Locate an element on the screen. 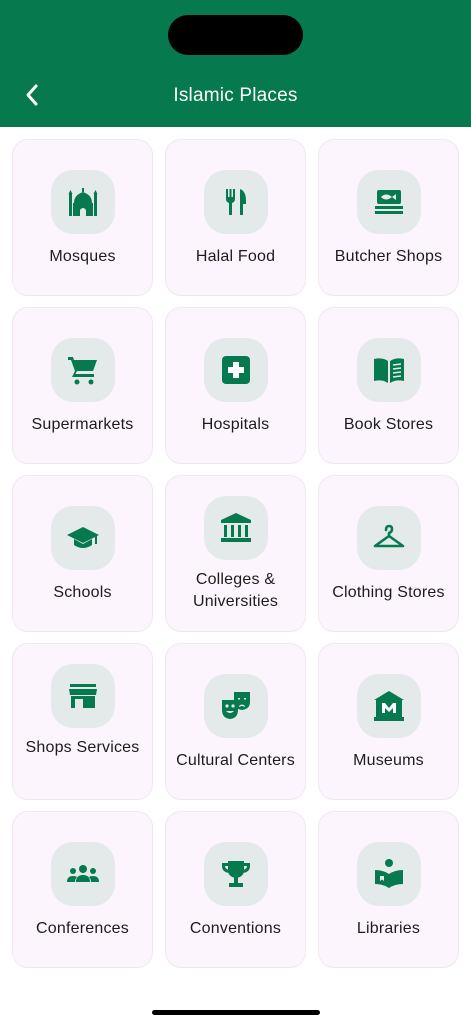 This screenshot has height=1024, width=471. category-label: Museums is located at coordinates (388, 760).